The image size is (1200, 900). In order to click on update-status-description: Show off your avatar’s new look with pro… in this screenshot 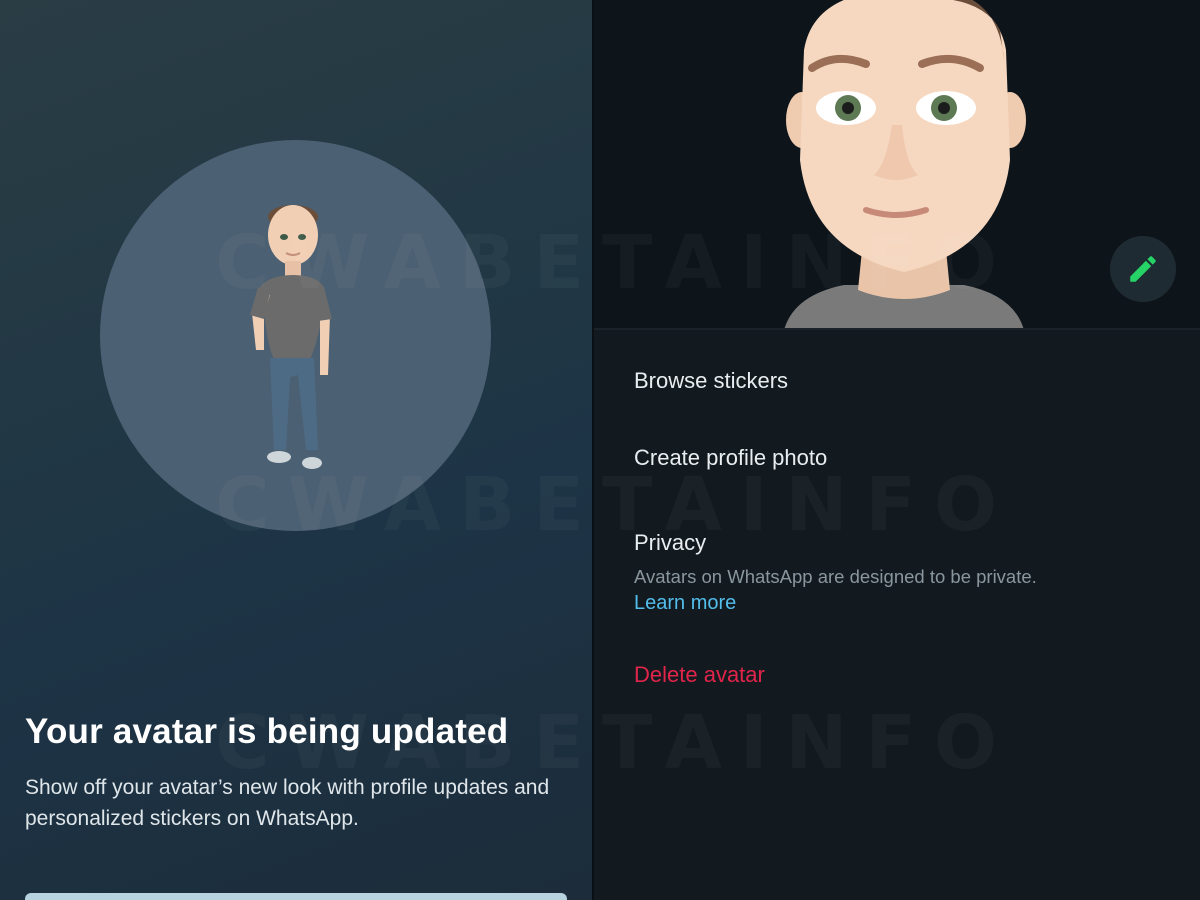, I will do `click(287, 803)`.